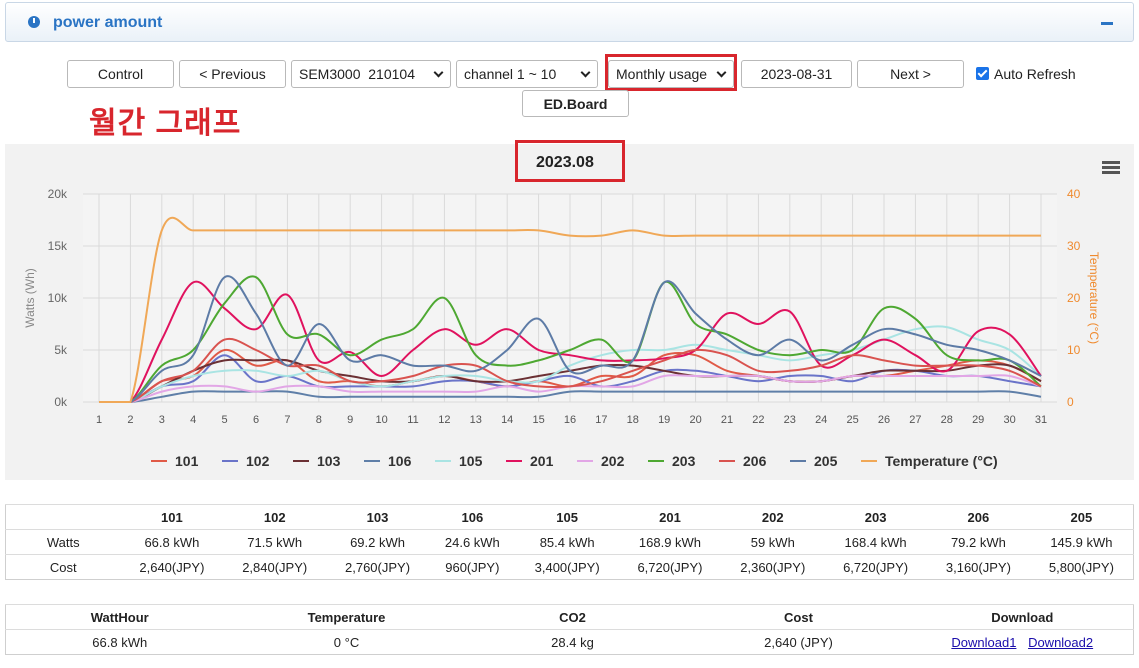 The width and height of the screenshot is (1139, 668). What do you see at coordinates (1094, 298) in the screenshot?
I see `y2-axis-label: Temperature (°C)` at bounding box center [1094, 298].